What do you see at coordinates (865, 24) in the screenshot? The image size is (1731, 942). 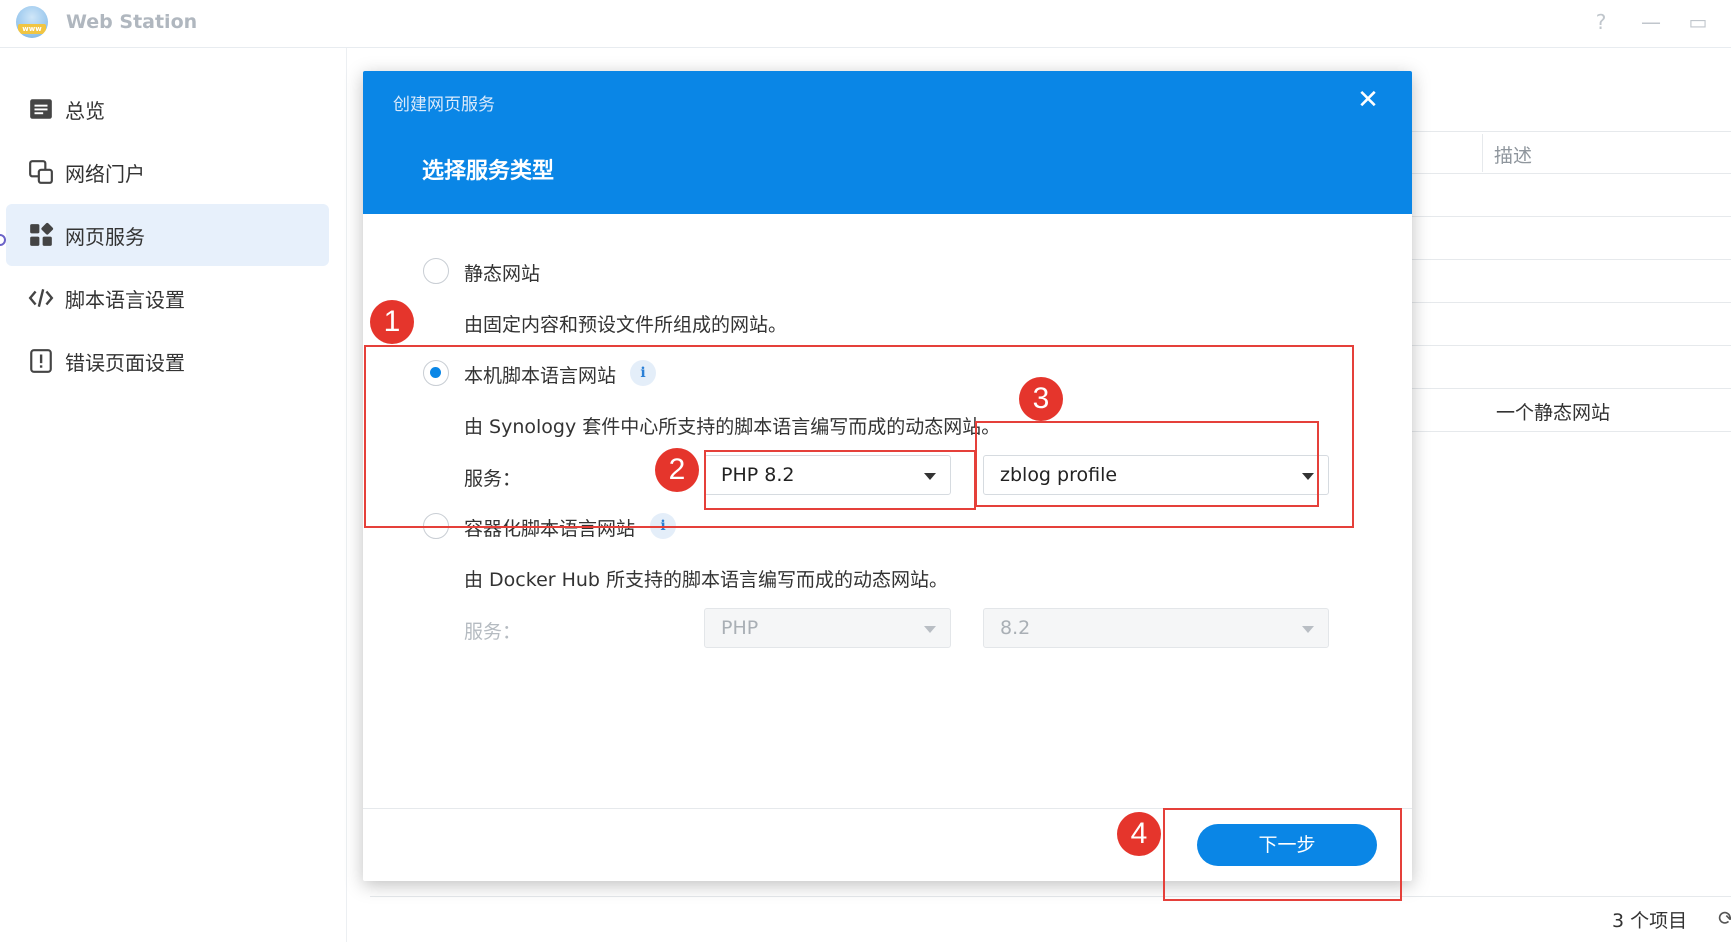 I see `title-bar: Web Station ? — ▭` at bounding box center [865, 24].